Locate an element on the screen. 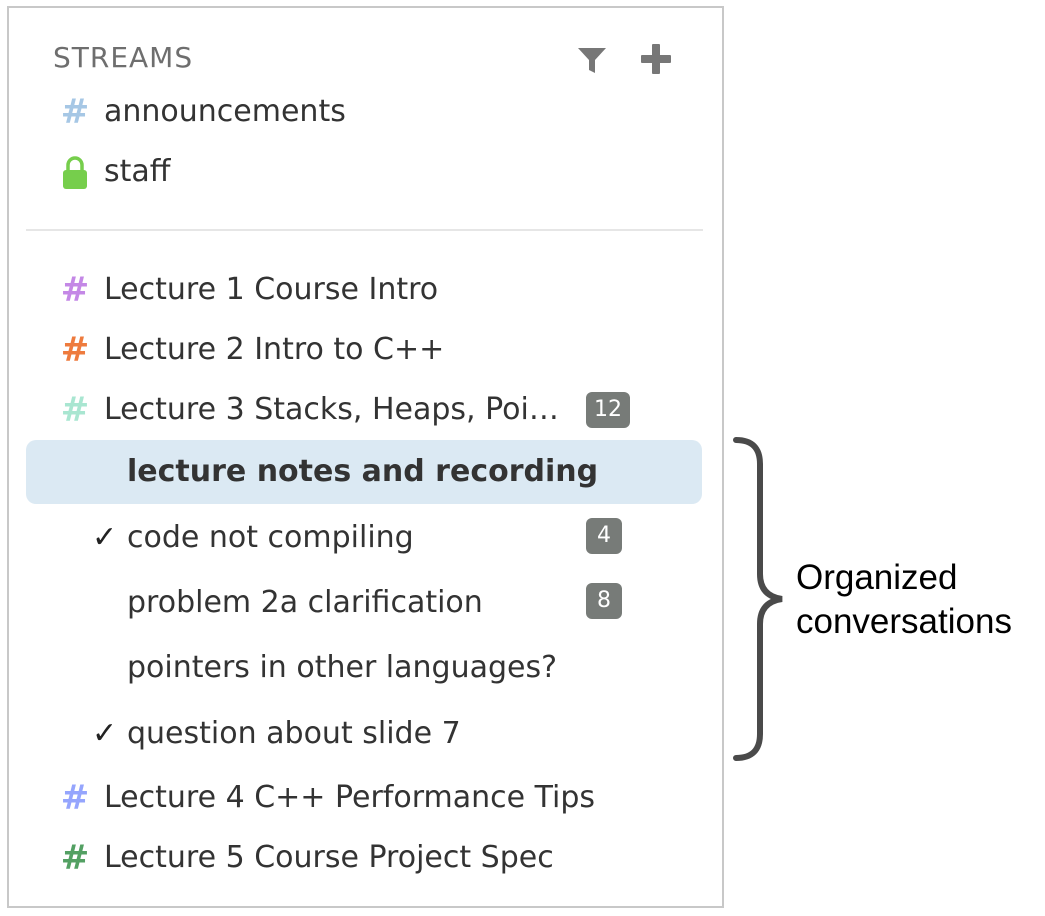  topic-problem-2a: problem 2a clarification 8 is located at coordinates (364, 603).